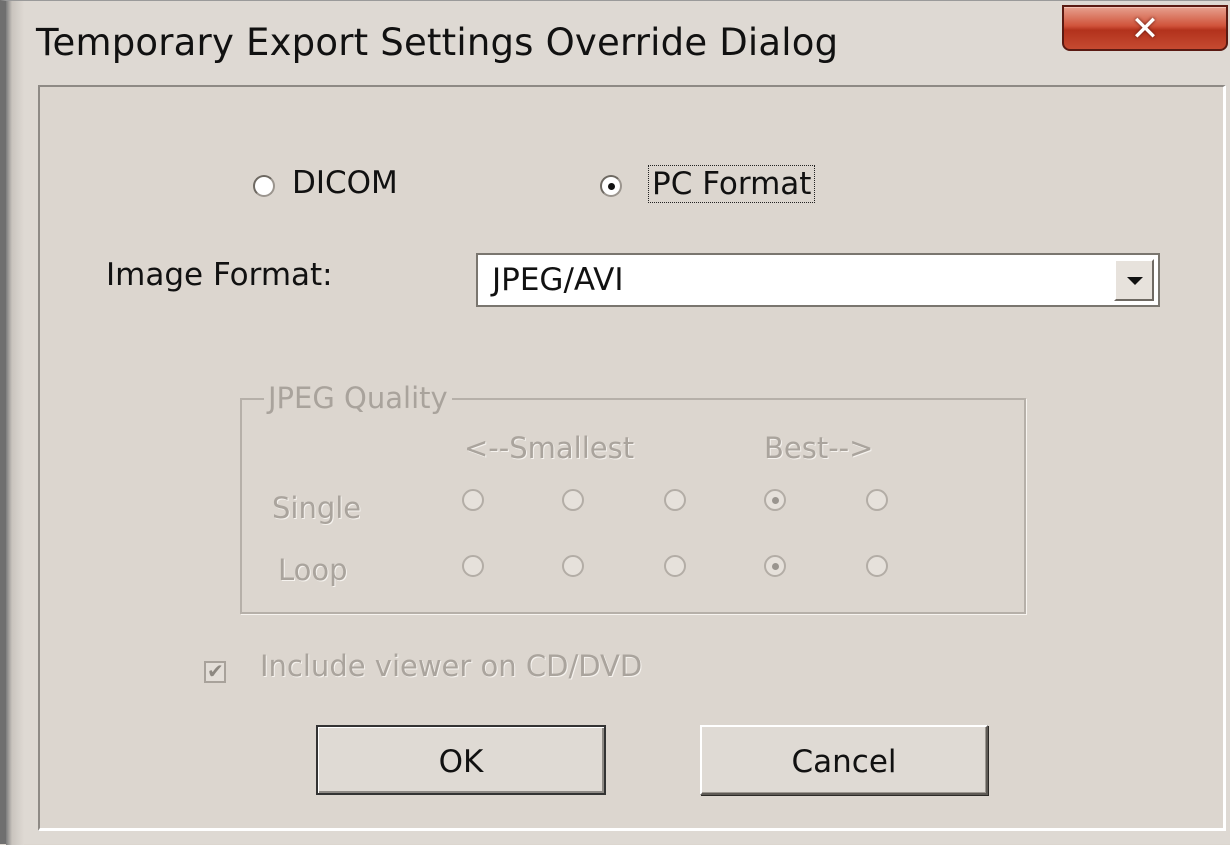  I want to click on jpeg-quality-title: JPEG Quality, so click(358, 398).